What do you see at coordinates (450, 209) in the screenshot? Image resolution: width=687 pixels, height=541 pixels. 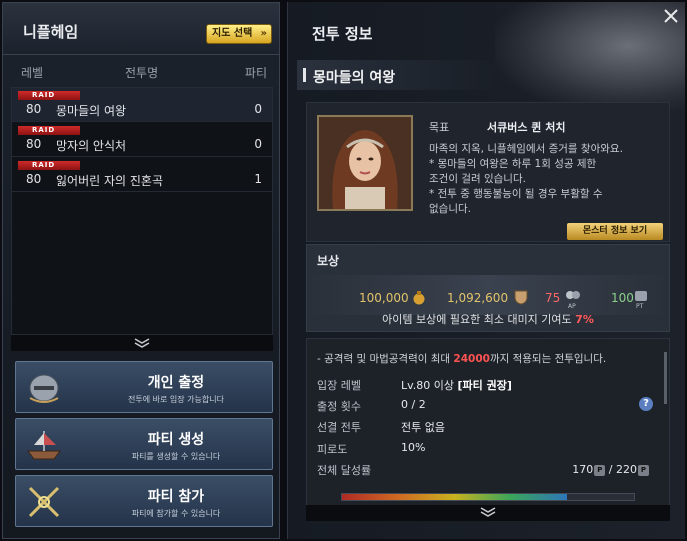 I see `description-line: 없습니다.` at bounding box center [450, 209].